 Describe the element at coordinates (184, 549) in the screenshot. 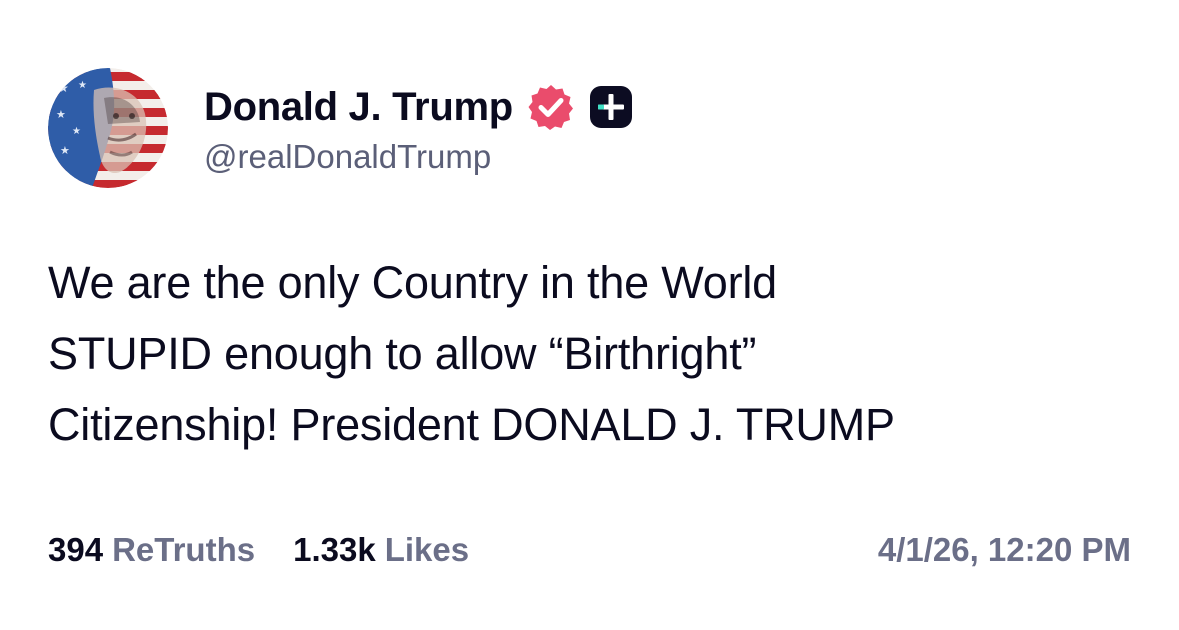

I see `retruths-label: ReTruths` at that location.